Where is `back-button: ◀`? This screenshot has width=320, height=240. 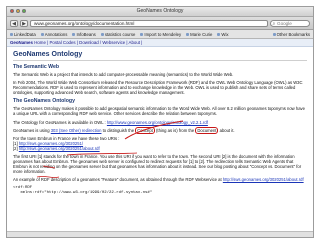 back-button: ◀ is located at coordinates (14, 23).